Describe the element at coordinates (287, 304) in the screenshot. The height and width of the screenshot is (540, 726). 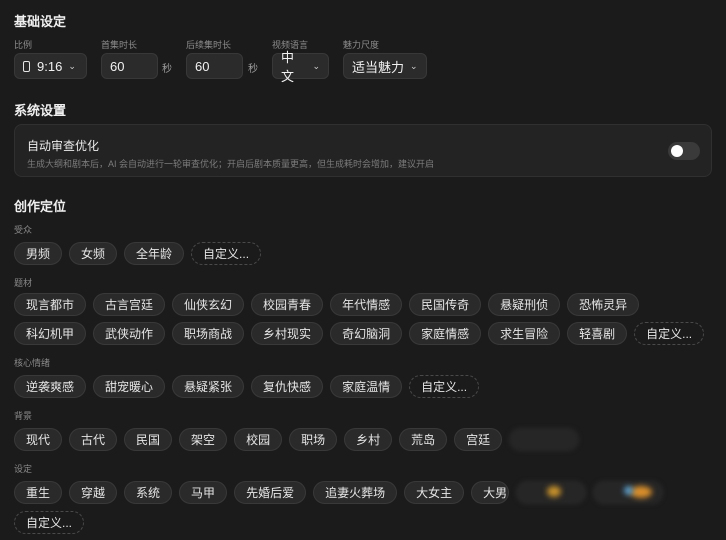
I see `genre-tag: 校园青春` at that location.